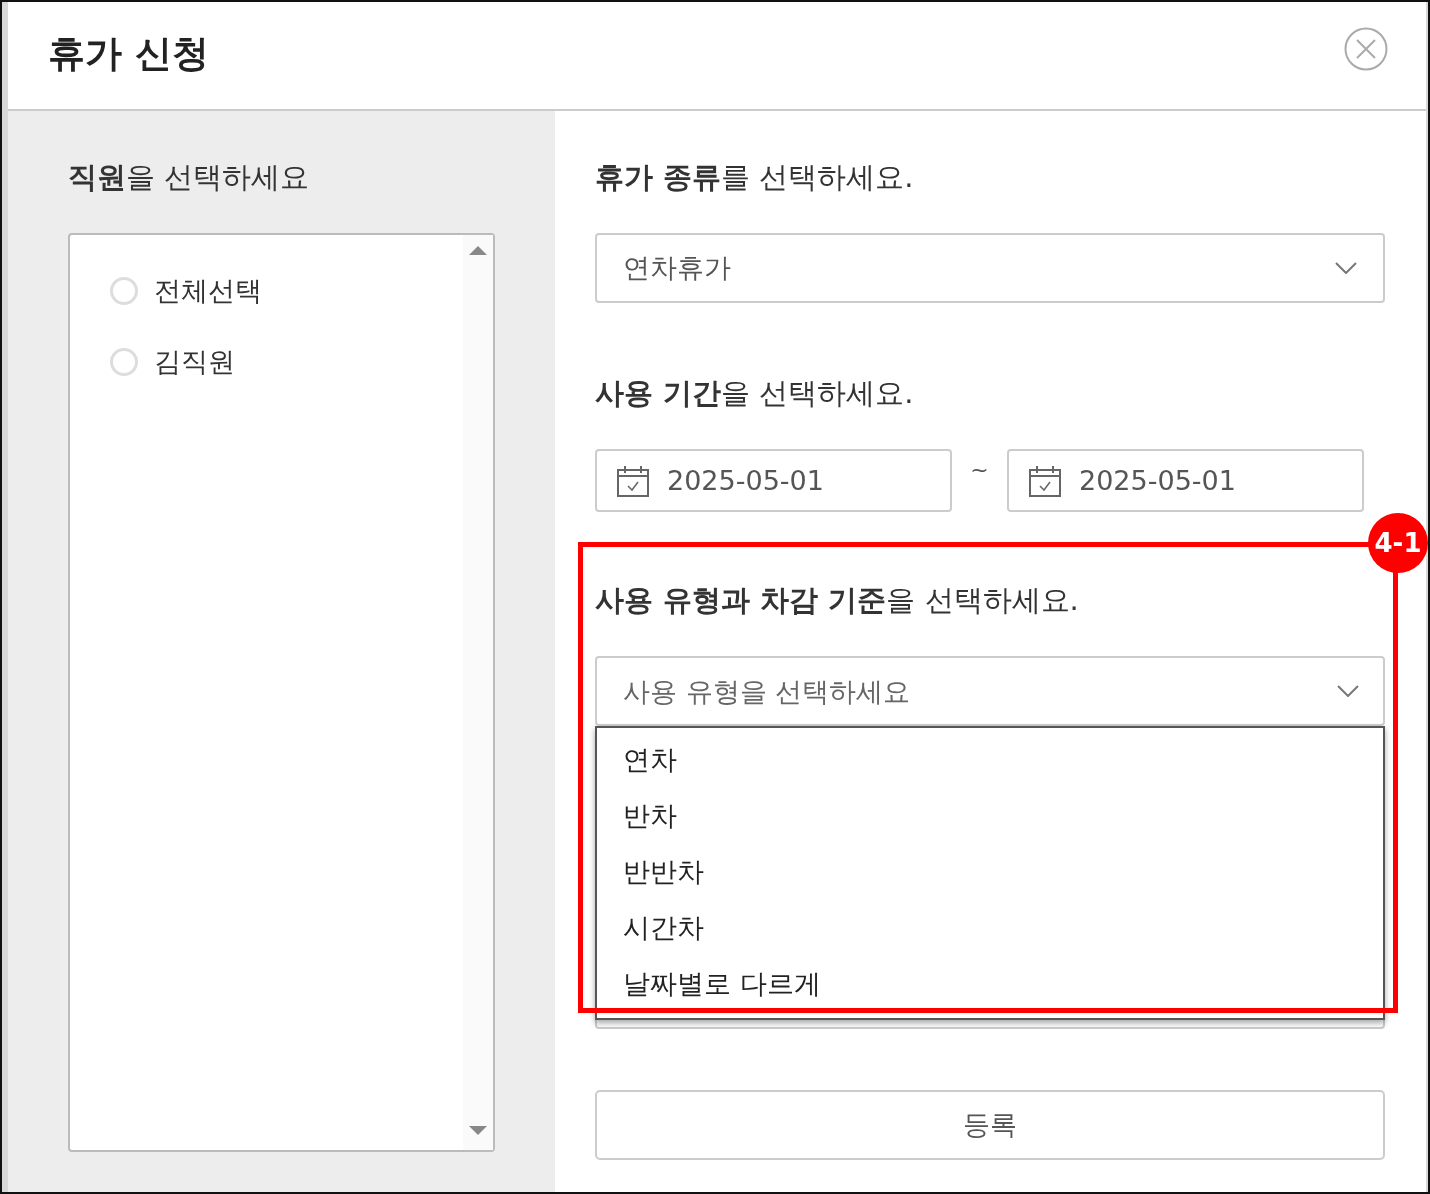 Image resolution: width=1430 pixels, height=1194 pixels. I want to click on scroll-up-icon, so click(478, 250).